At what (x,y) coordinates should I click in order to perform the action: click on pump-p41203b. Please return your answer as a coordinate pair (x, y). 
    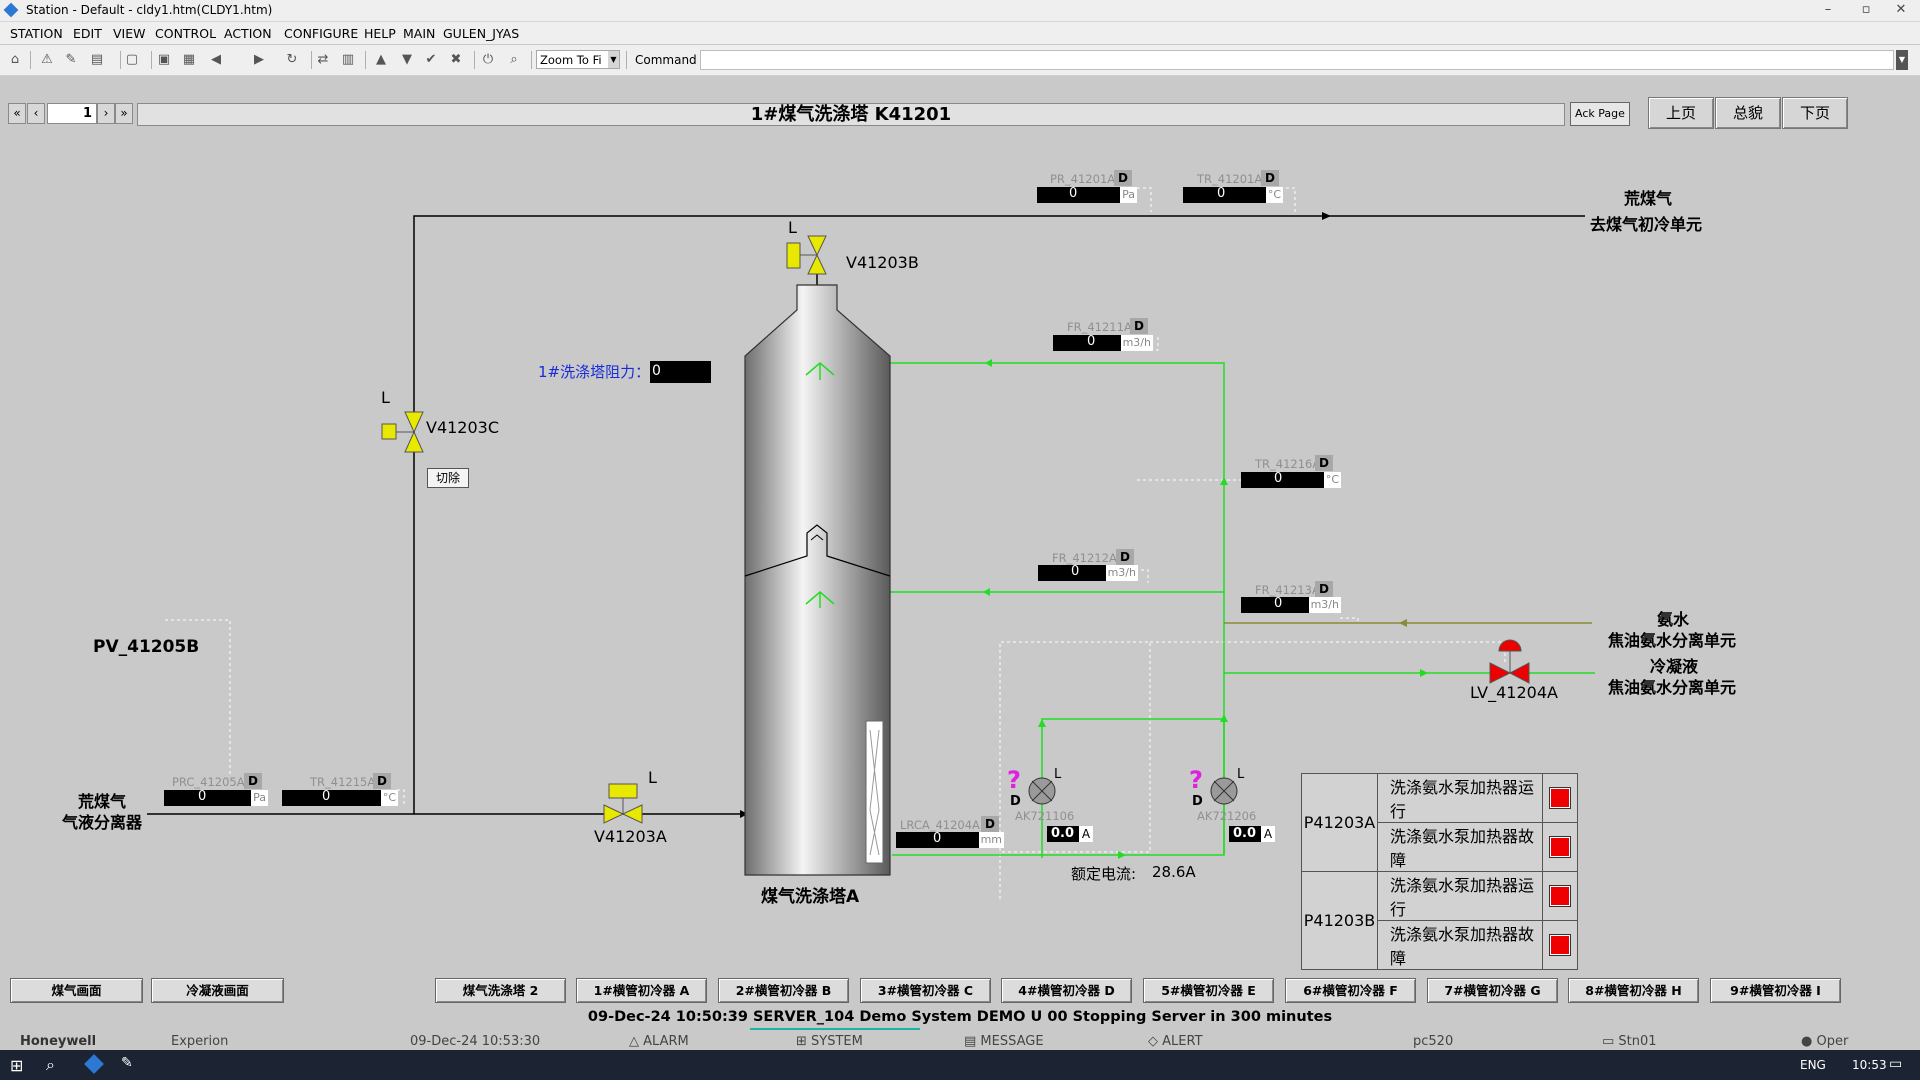
    Looking at the image, I should click on (1224, 791).